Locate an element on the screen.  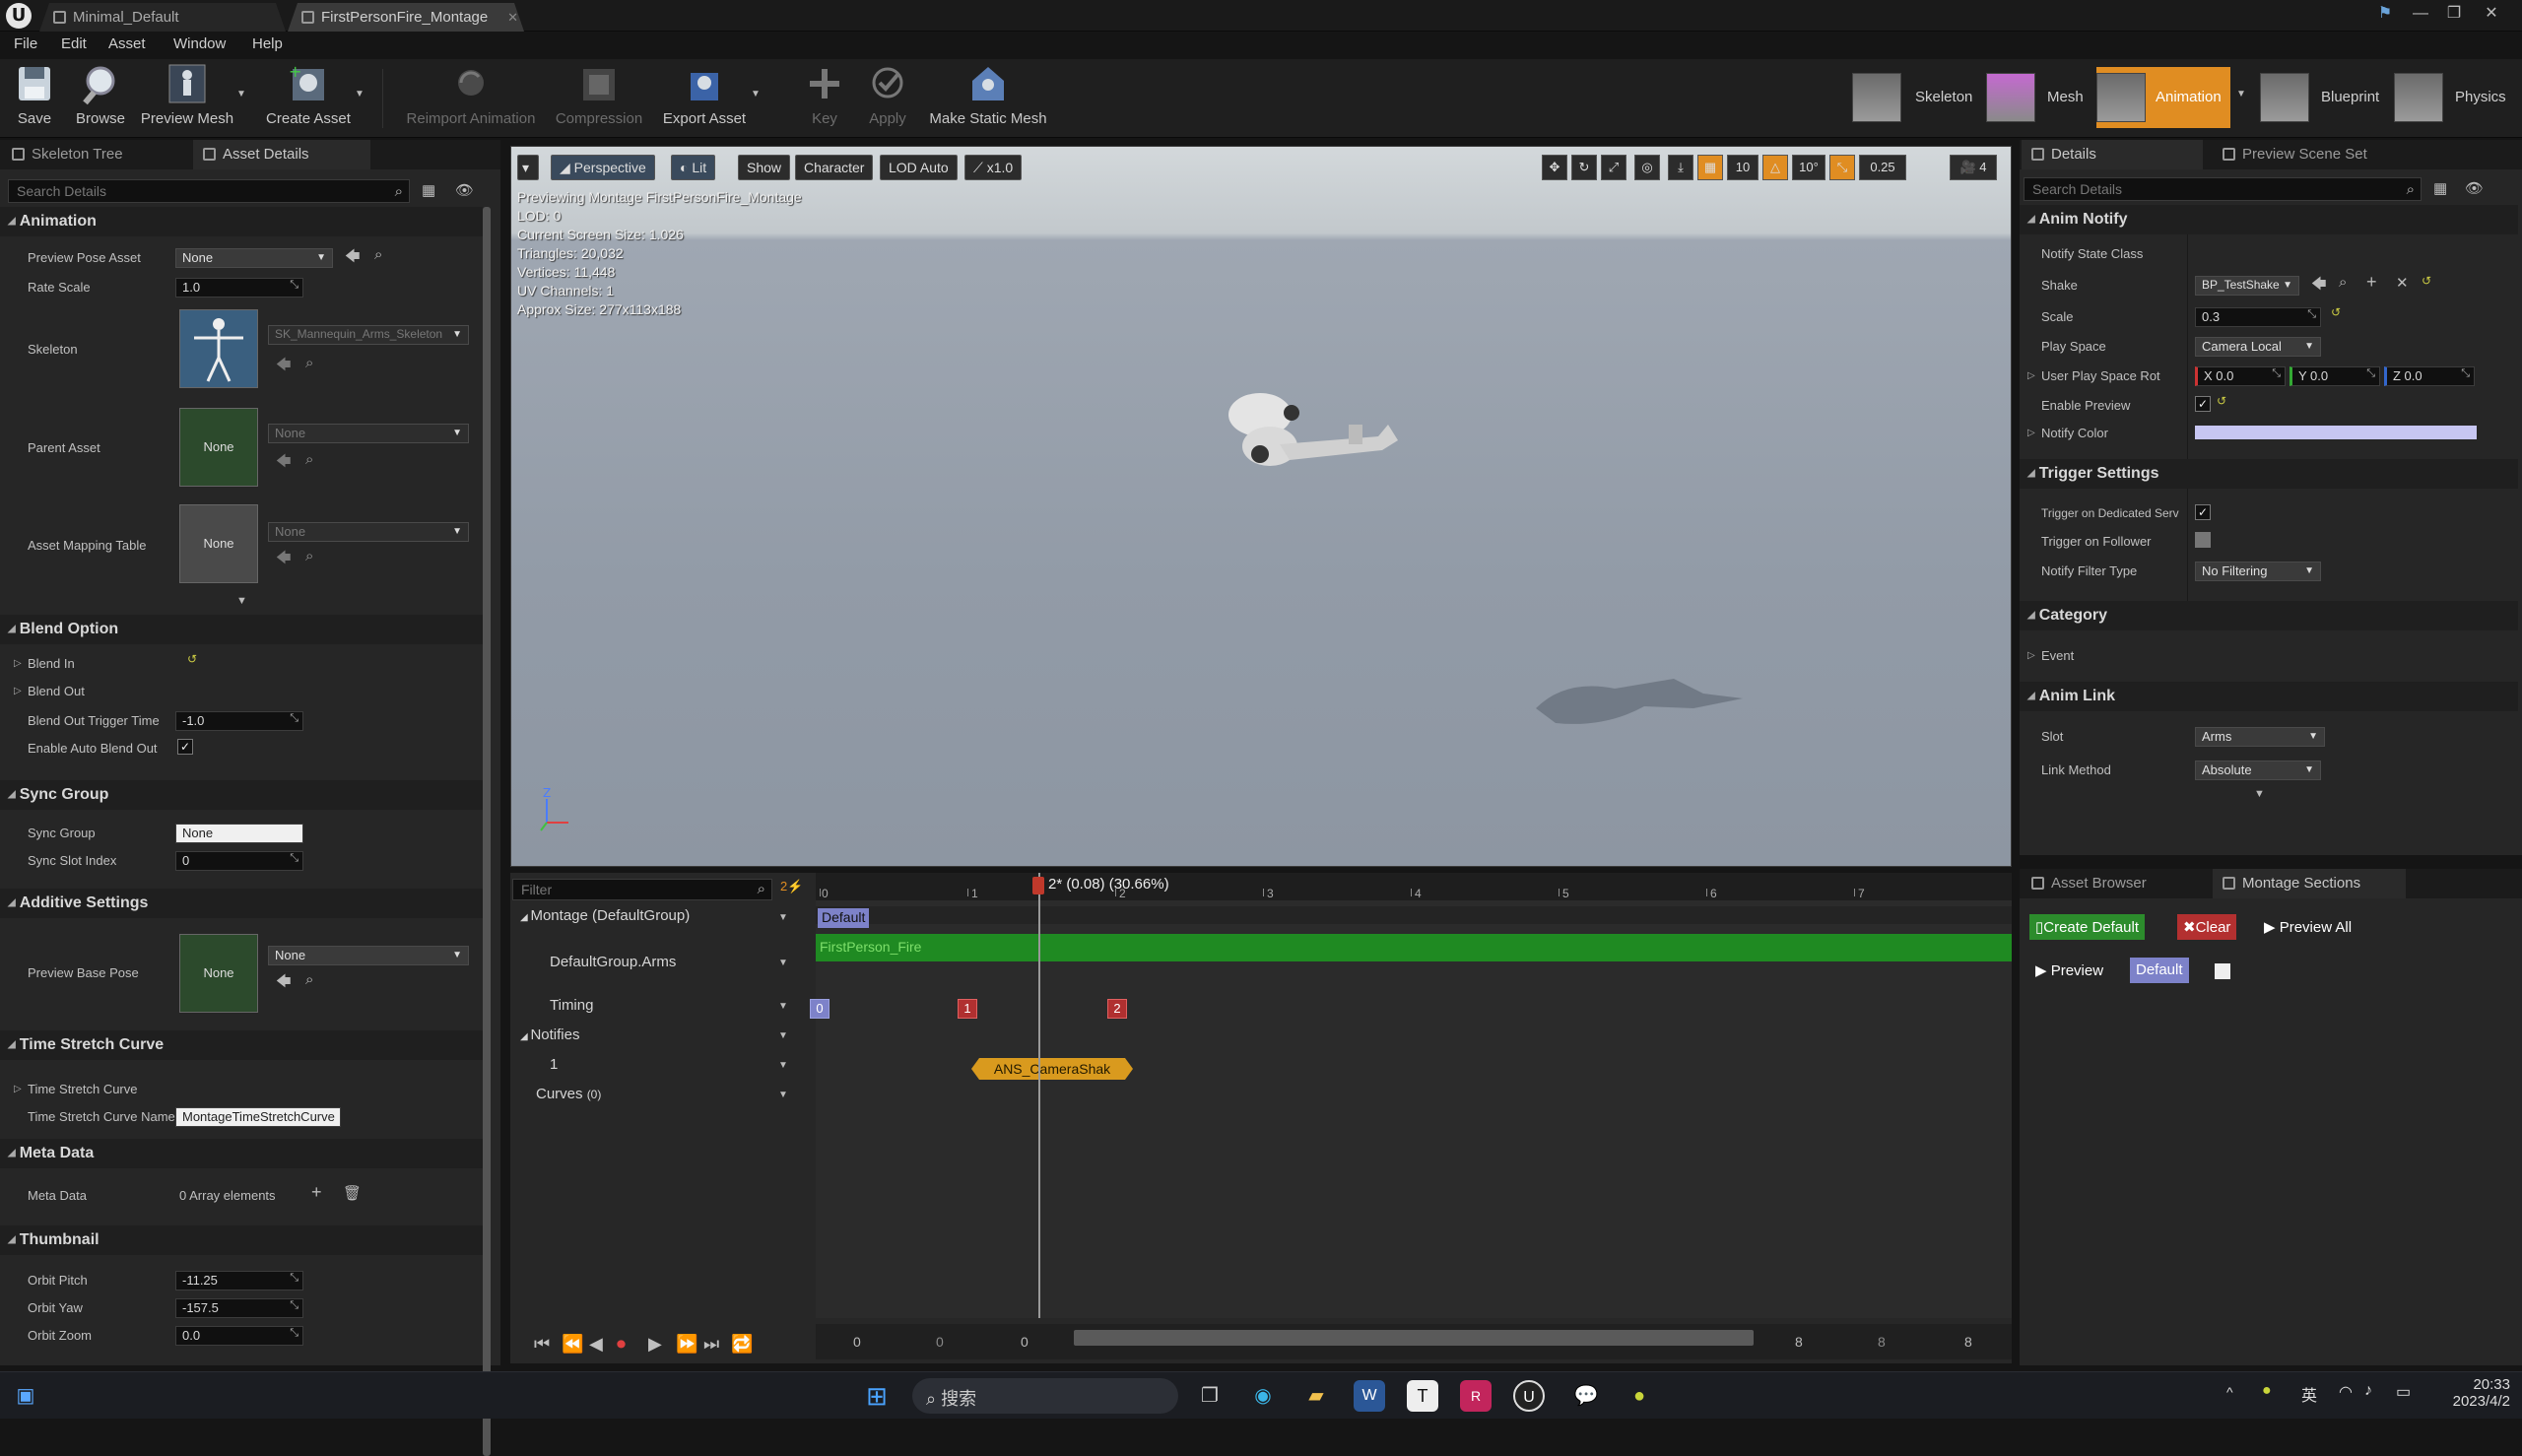
browse-button: Browse is located at coordinates (100, 98).